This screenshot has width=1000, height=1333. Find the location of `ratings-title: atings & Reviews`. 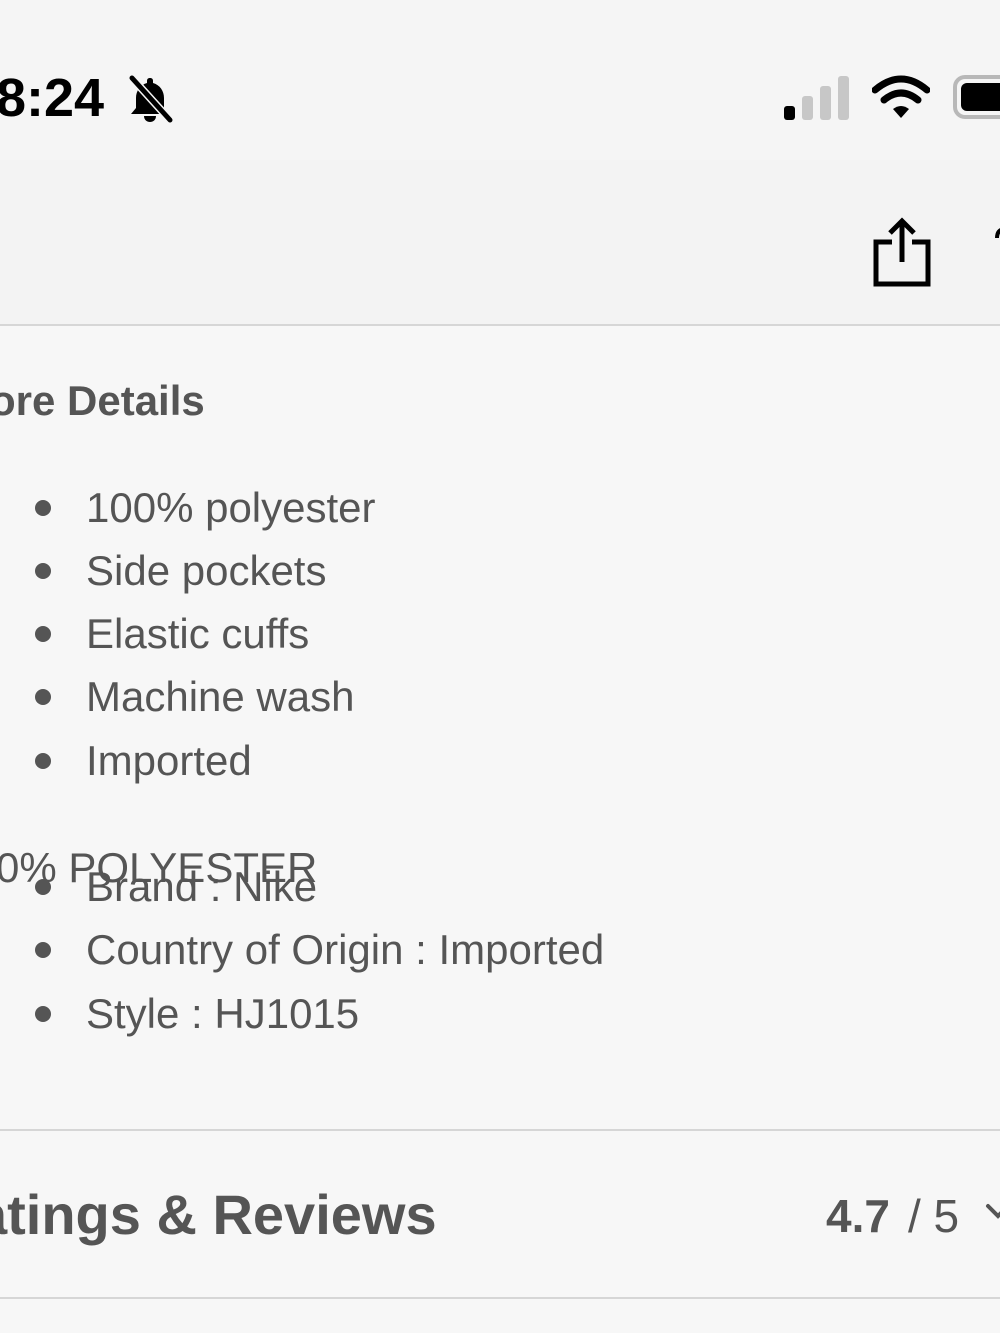

ratings-title: atings & Reviews is located at coordinates (218, 1215).